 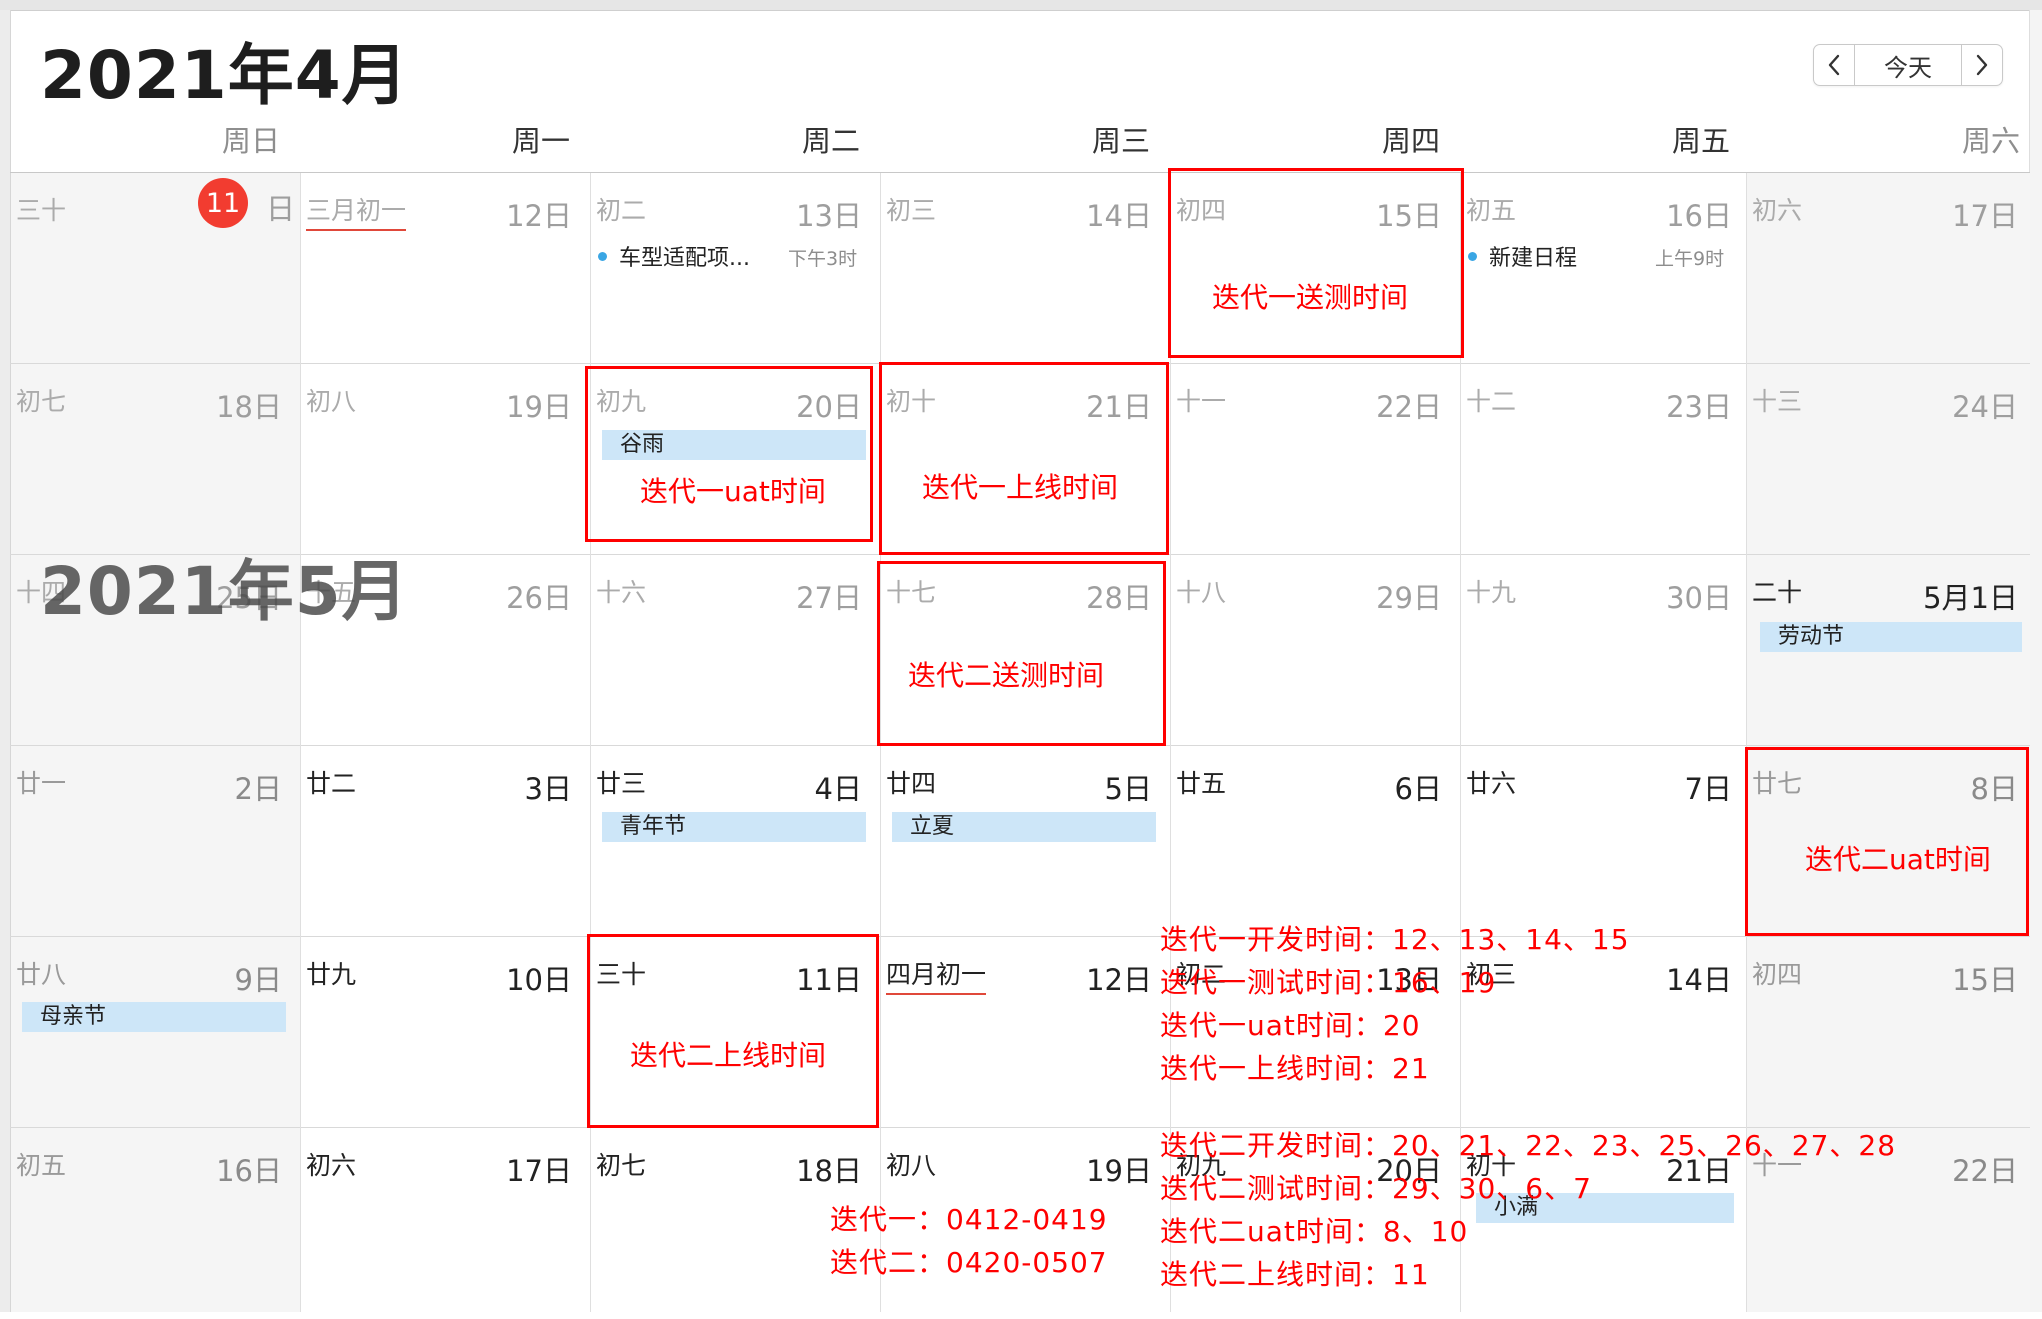 What do you see at coordinates (539, 980) in the screenshot?
I see `day-number: 10日` at bounding box center [539, 980].